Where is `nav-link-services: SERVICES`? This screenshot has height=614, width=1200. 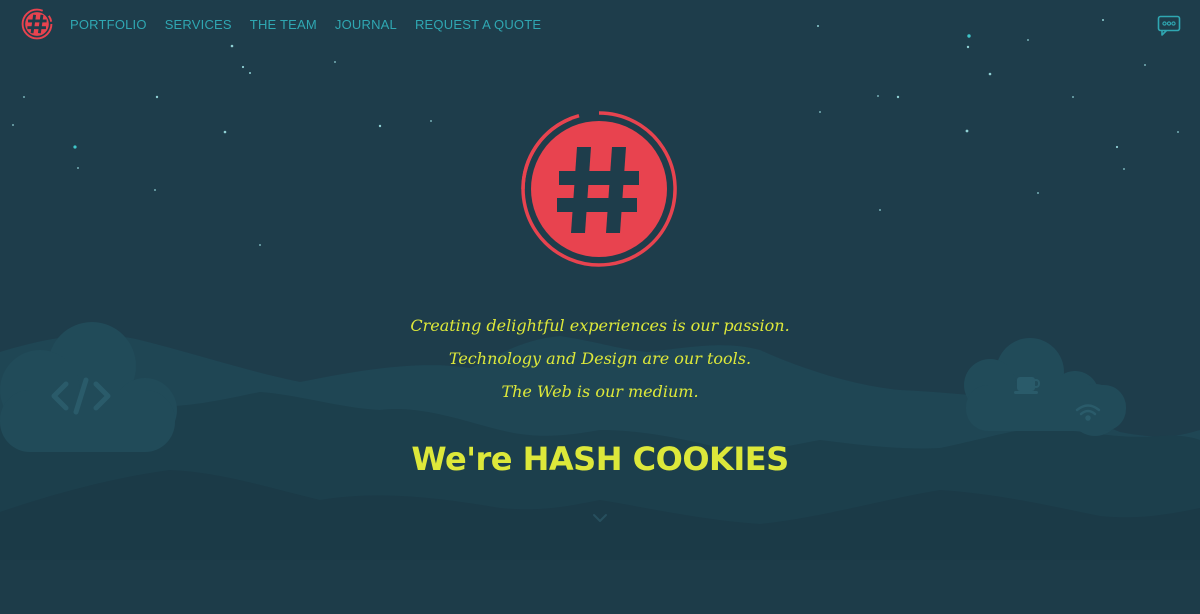 nav-link-services: SERVICES is located at coordinates (198, 24).